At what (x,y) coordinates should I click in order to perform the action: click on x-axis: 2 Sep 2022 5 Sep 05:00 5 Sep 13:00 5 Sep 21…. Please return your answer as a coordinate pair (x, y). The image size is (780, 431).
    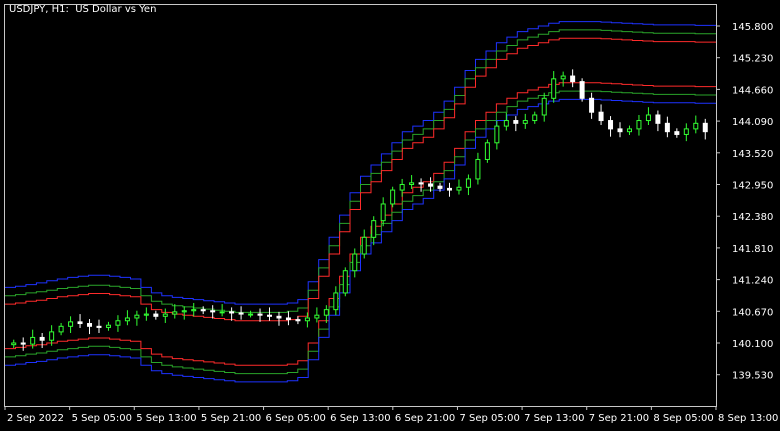
    Looking at the image, I should click on (391, 415).